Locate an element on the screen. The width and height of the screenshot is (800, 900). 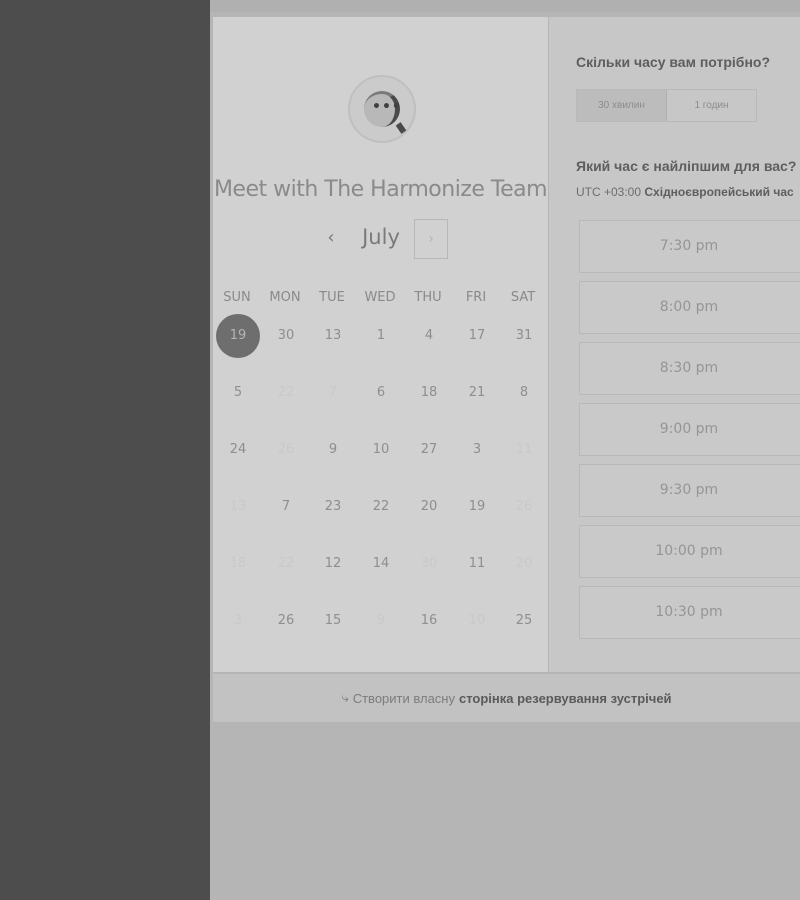
weekday-mon: MON is located at coordinates (285, 297).